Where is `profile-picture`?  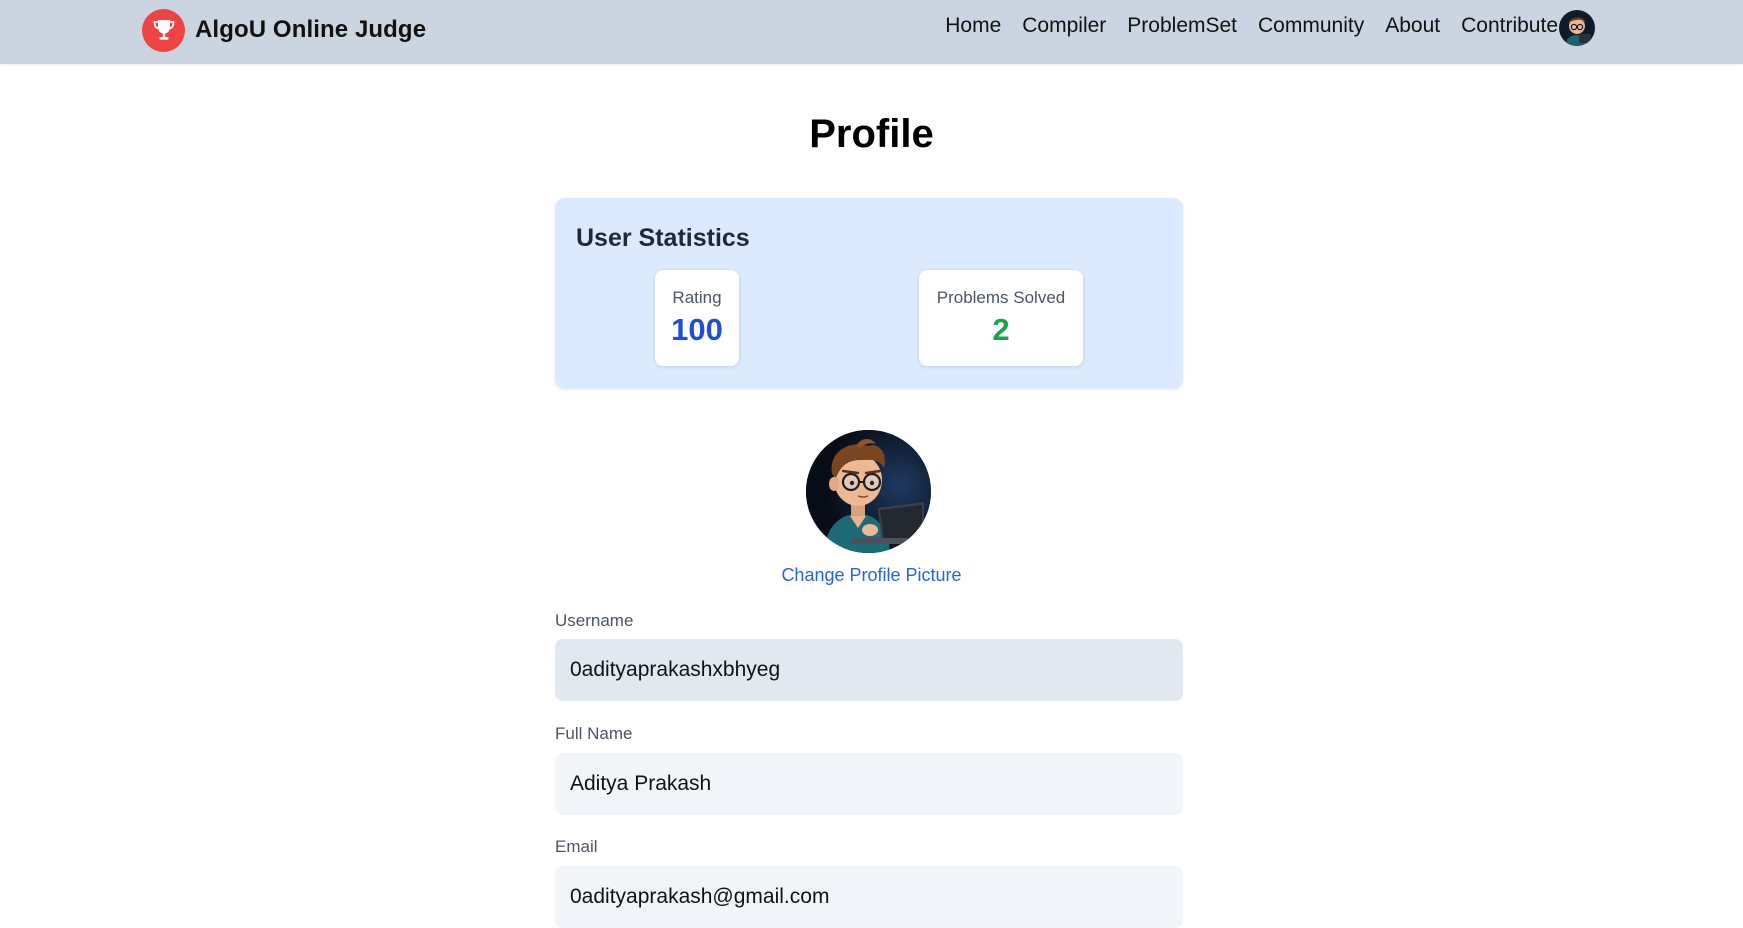 profile-picture is located at coordinates (868, 491).